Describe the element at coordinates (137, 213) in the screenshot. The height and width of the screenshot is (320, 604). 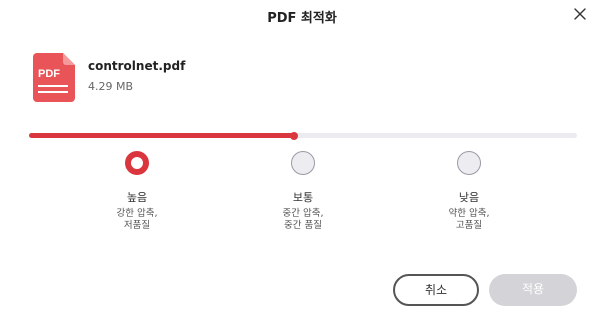
I see `option-high-desc-line1: 강한 압축,` at that location.